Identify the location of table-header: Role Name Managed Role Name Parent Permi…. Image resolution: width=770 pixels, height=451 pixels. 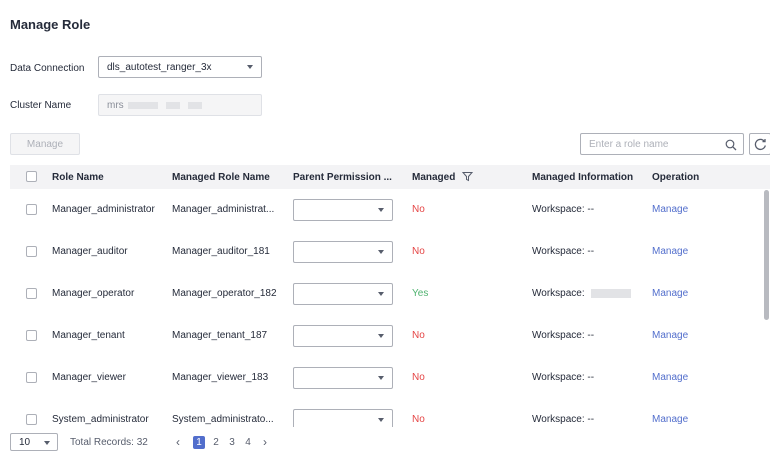
(390, 177).